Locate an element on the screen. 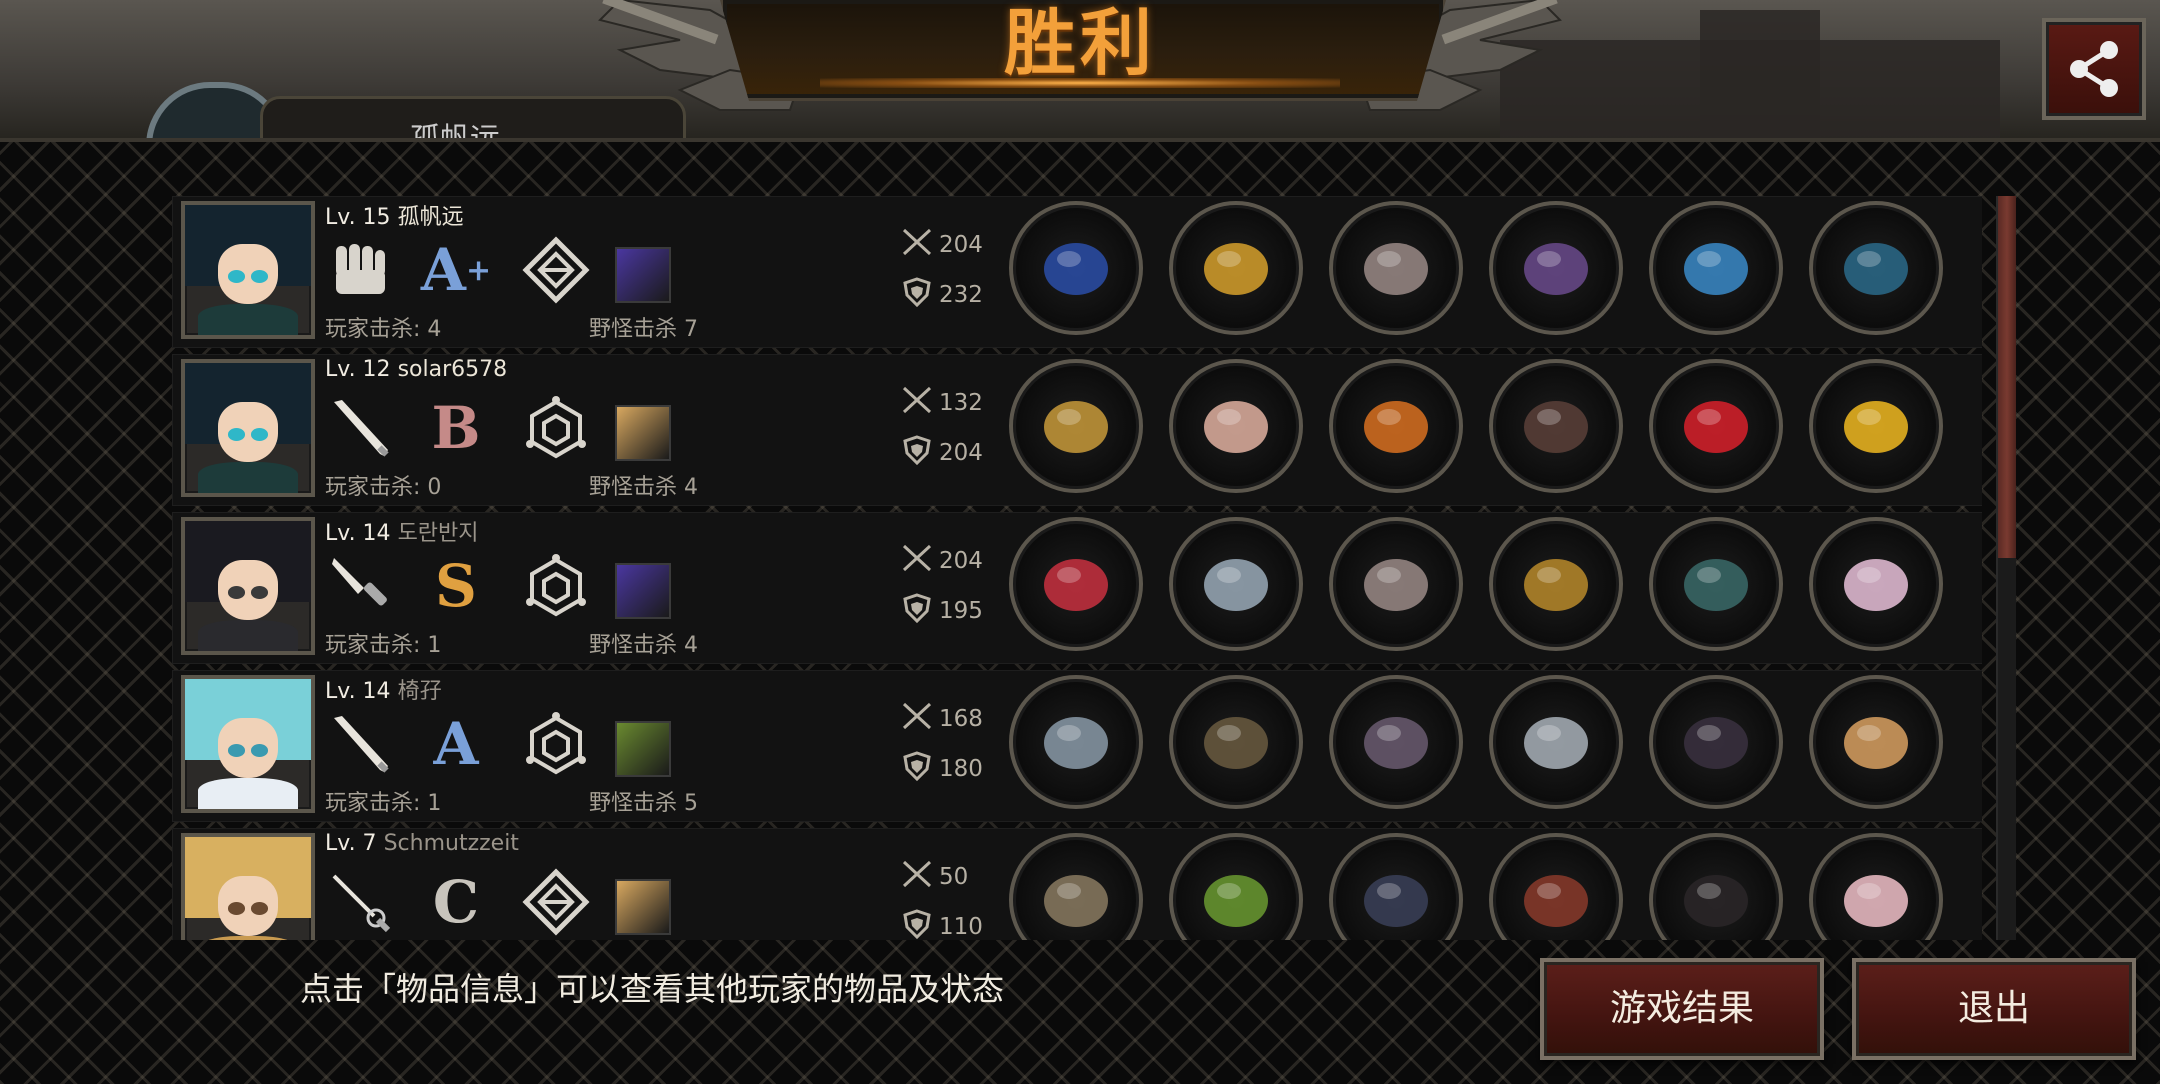 The height and width of the screenshot is (1084, 2160). golden-whip-icon is located at coordinates (1076, 426).